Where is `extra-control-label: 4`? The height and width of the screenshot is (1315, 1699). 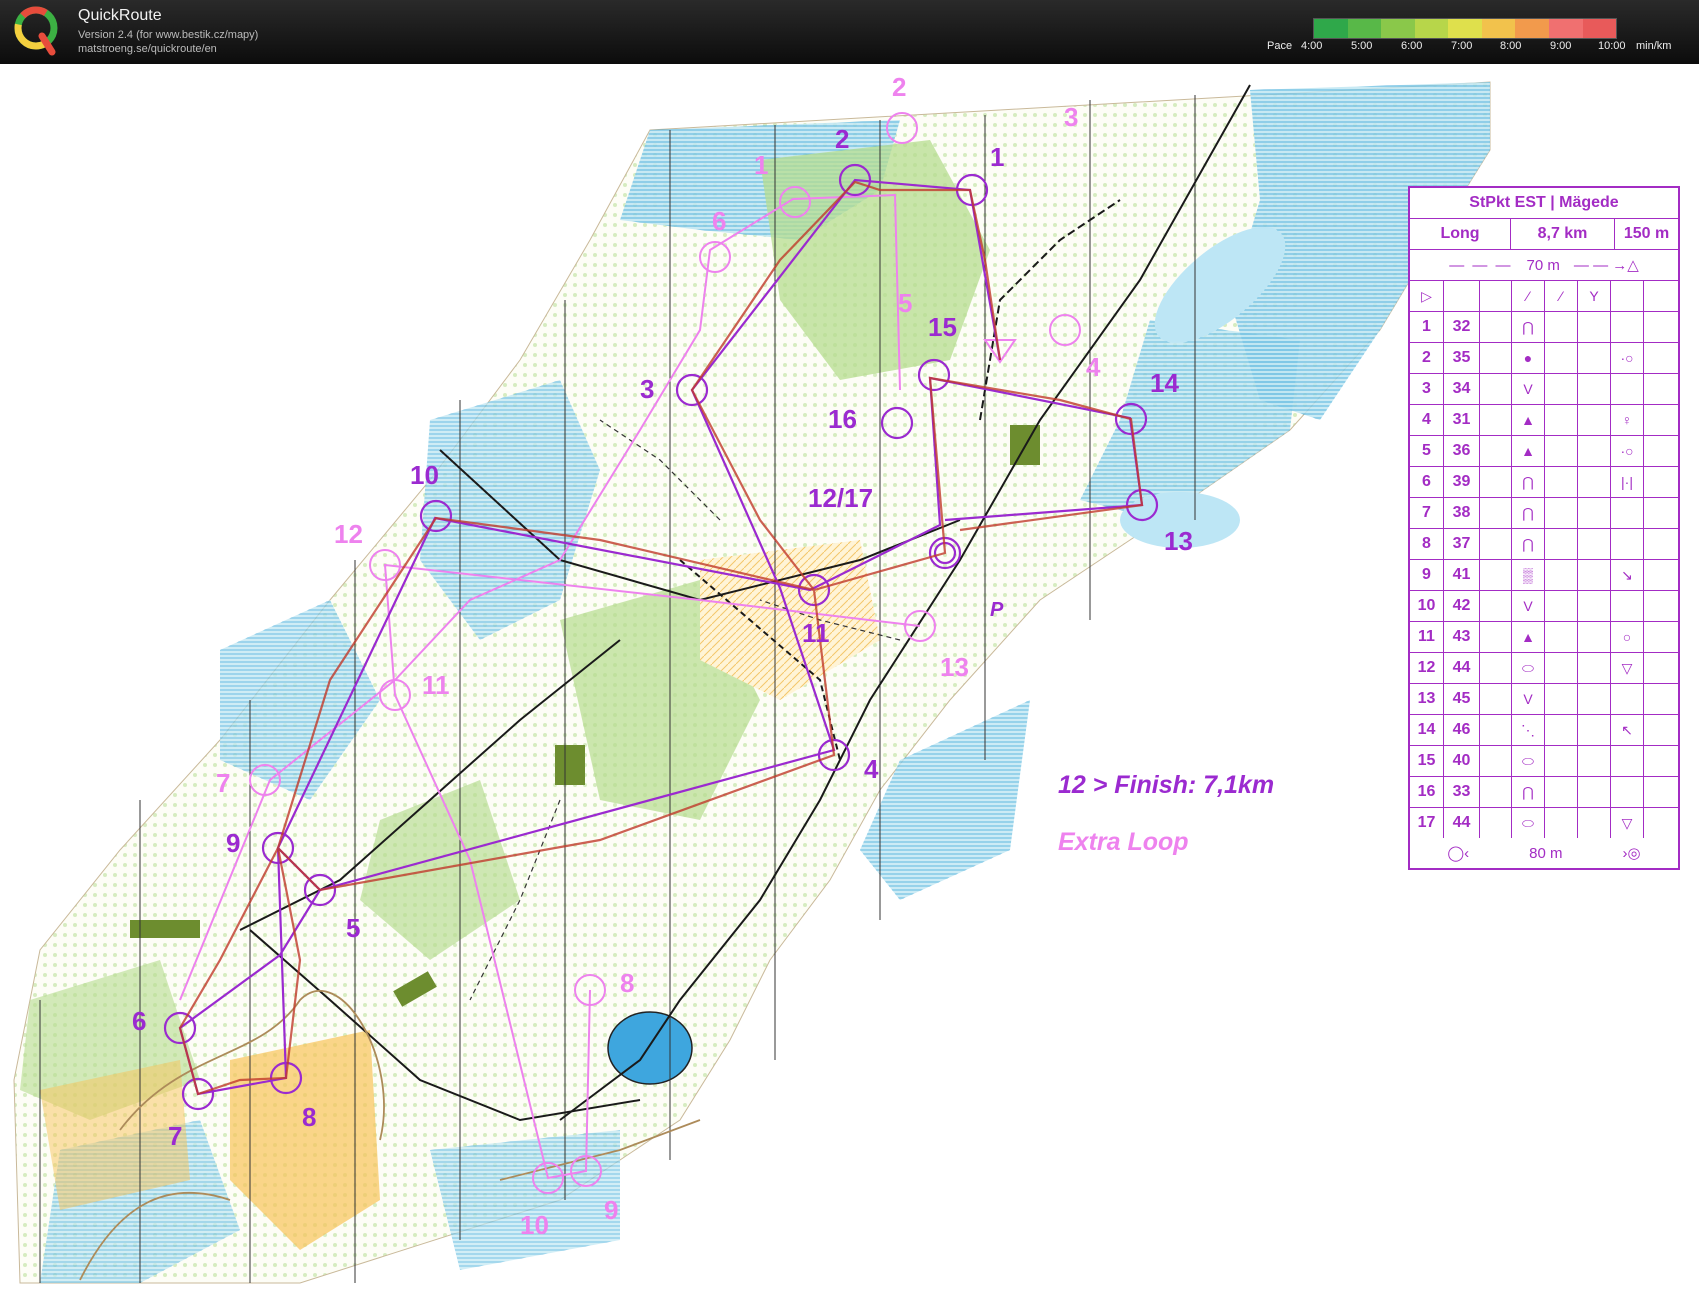 extra-control-label: 4 is located at coordinates (1093, 367).